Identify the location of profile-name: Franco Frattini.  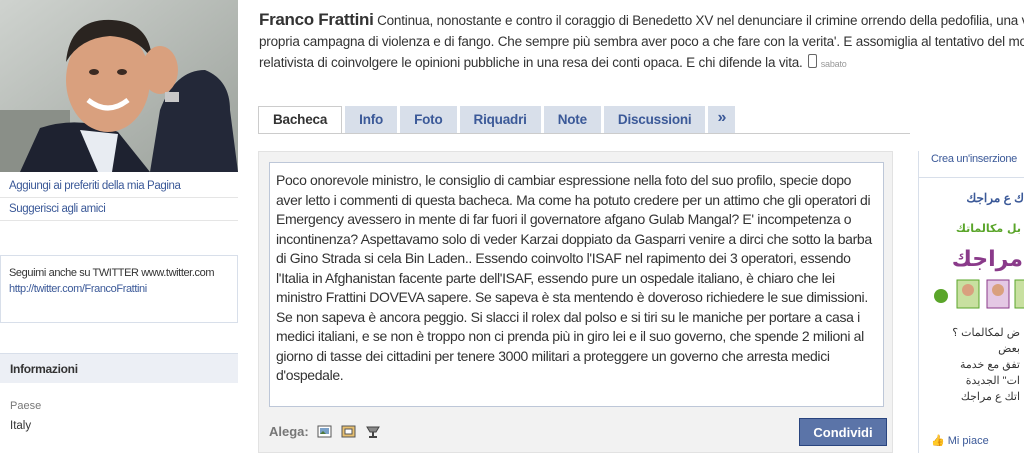
(316, 19).